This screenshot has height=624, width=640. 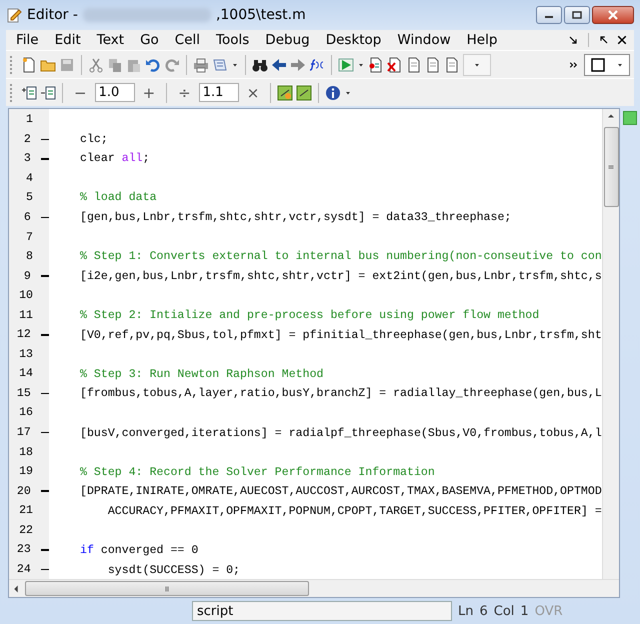 I want to click on menu-item: Desktop, so click(x=354, y=40).